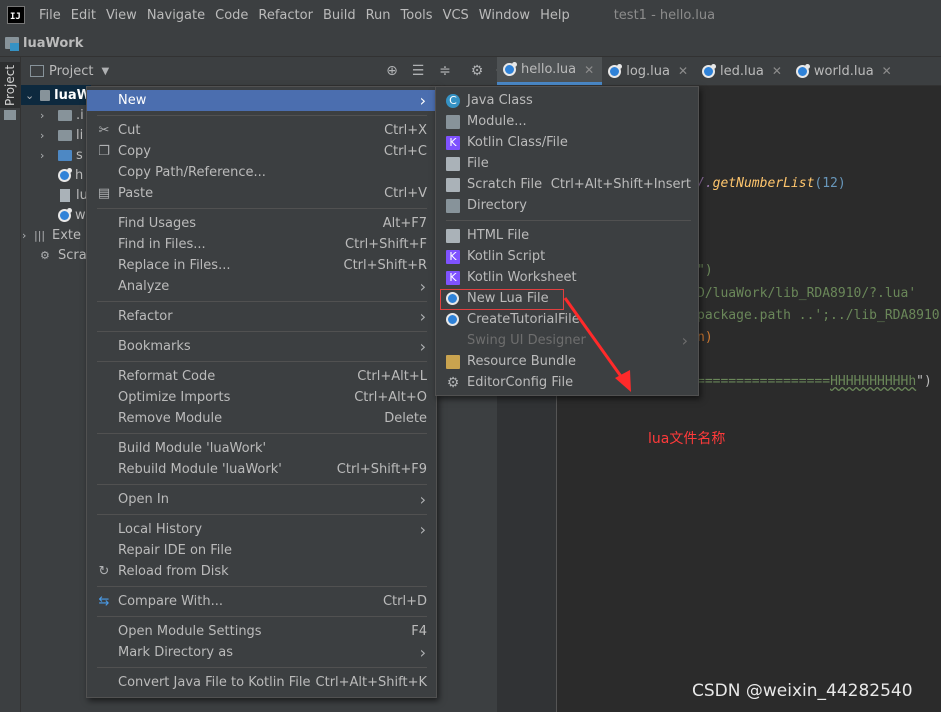  What do you see at coordinates (743, 71) in the screenshot?
I see `tab-led-lua: led.lua ✕` at bounding box center [743, 71].